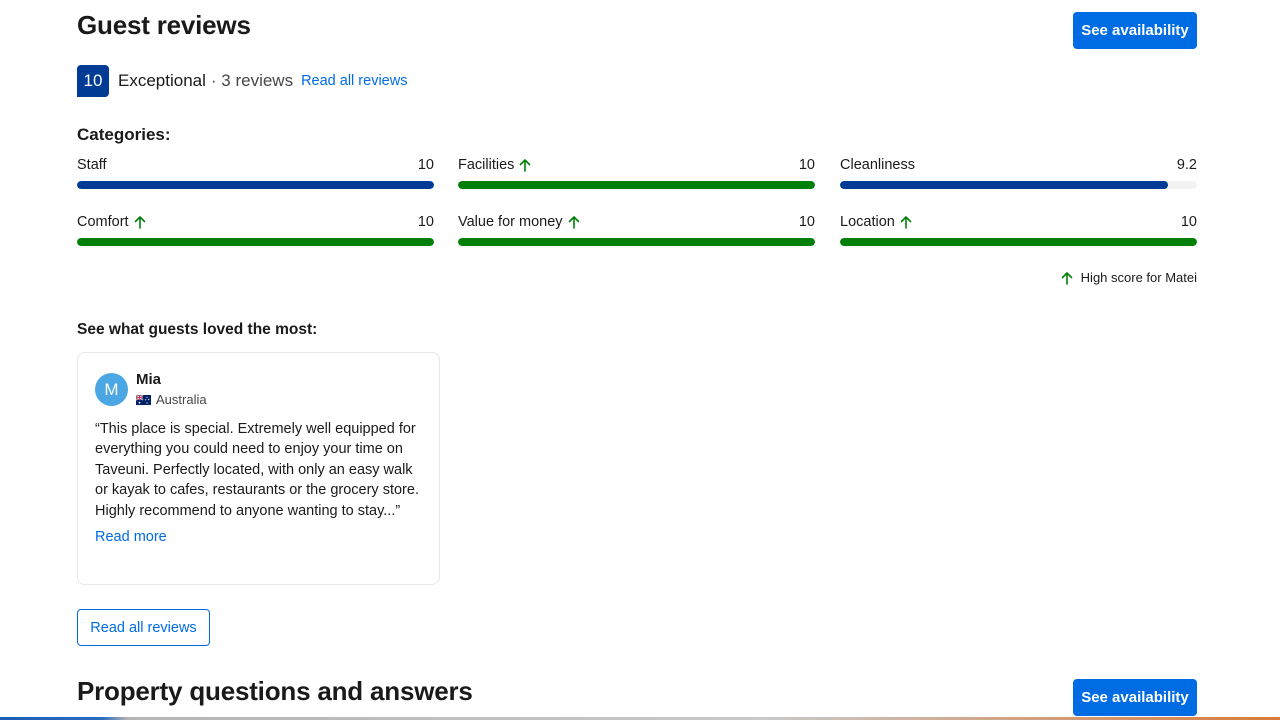 This screenshot has width=1280, height=720. What do you see at coordinates (1138, 277) in the screenshot?
I see `high-score-text: High score for Matei` at bounding box center [1138, 277].